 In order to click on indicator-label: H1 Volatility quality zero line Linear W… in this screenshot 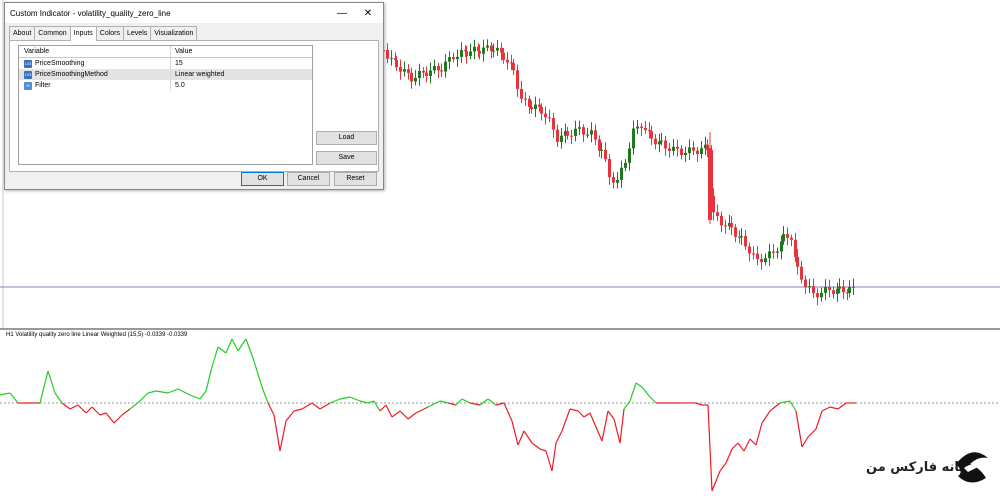, I will do `click(97, 335)`.